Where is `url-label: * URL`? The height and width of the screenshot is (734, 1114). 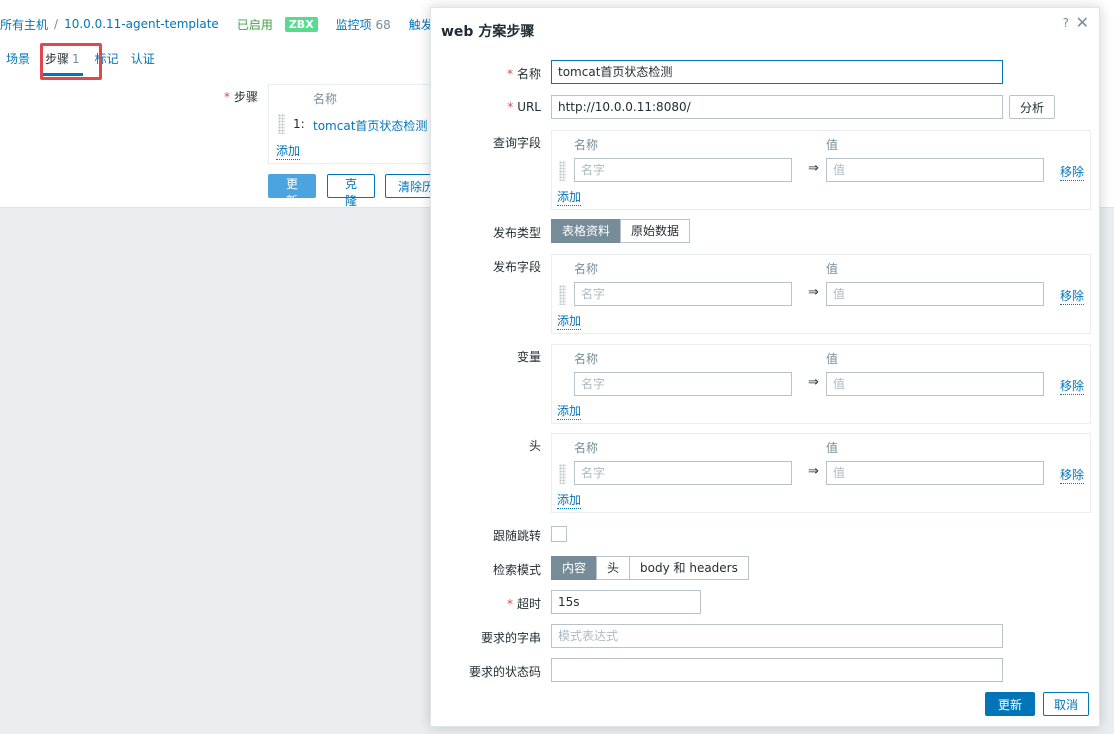 url-label: * URL is located at coordinates (491, 107).